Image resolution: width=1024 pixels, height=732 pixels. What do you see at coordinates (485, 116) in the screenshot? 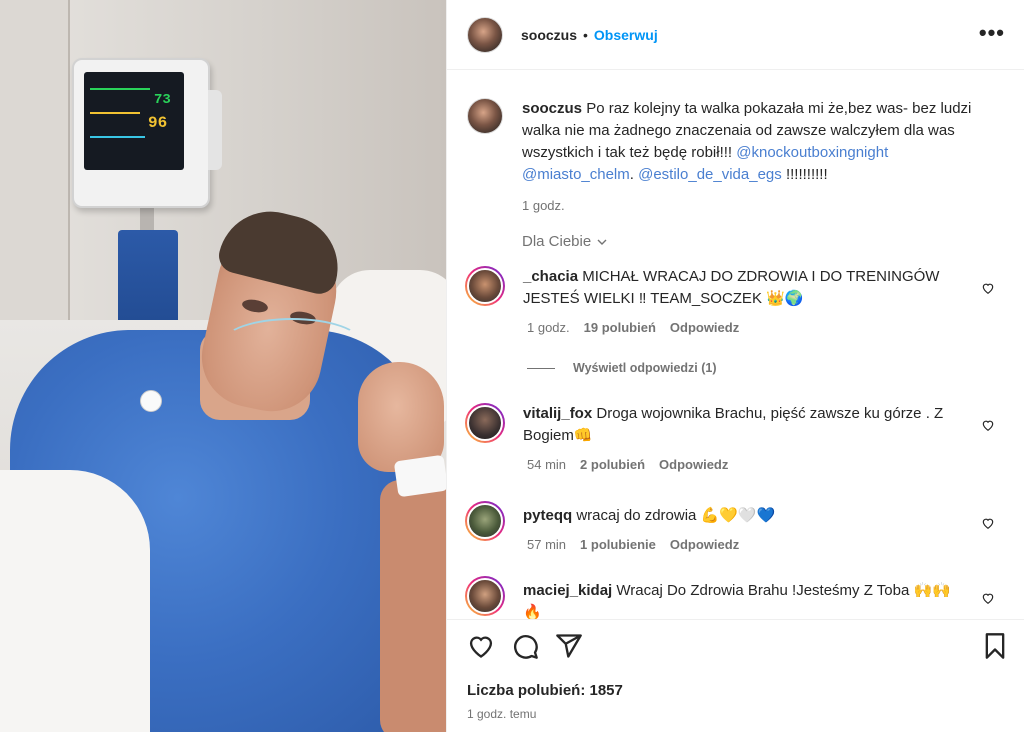
I see `caption-avatar` at bounding box center [485, 116].